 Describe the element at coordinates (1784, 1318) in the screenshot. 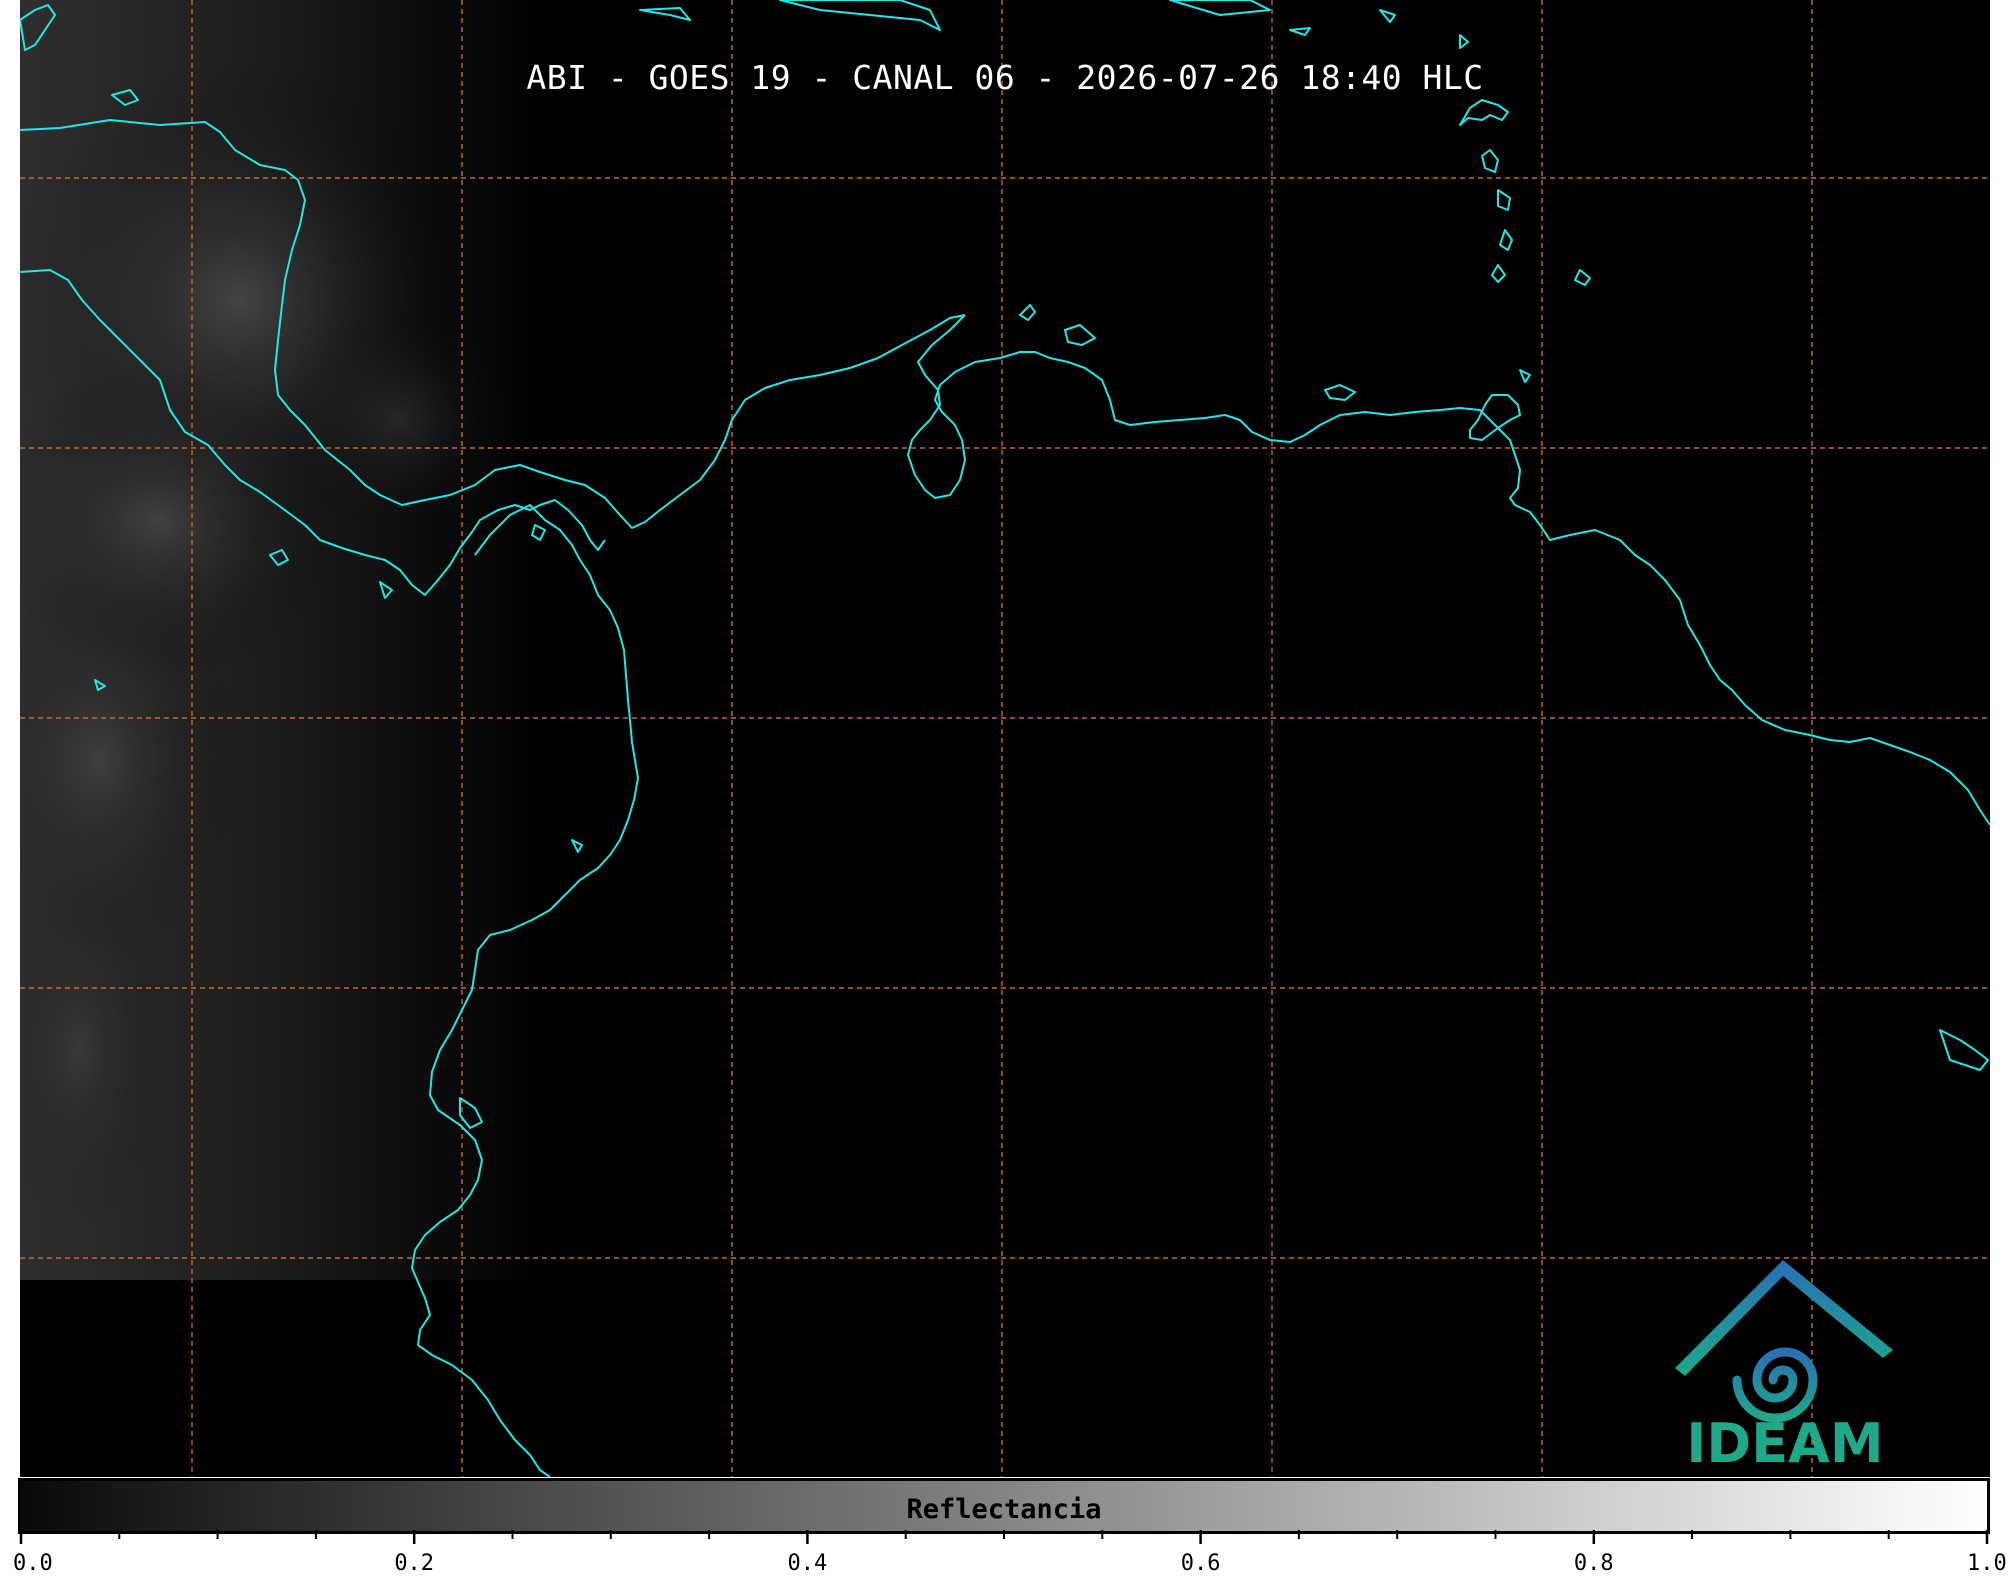

I see `mountain-icon` at that location.